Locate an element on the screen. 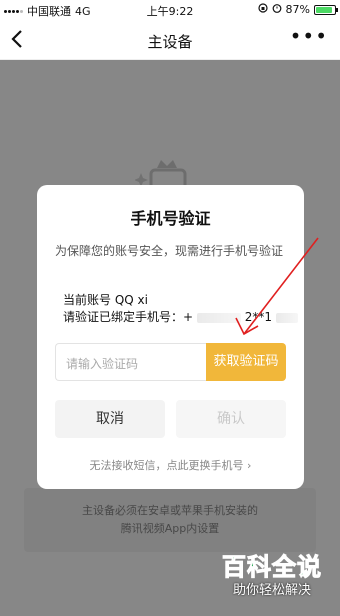  bound-phone-label: 请验证已绑定手机号：+ is located at coordinates (128, 317).